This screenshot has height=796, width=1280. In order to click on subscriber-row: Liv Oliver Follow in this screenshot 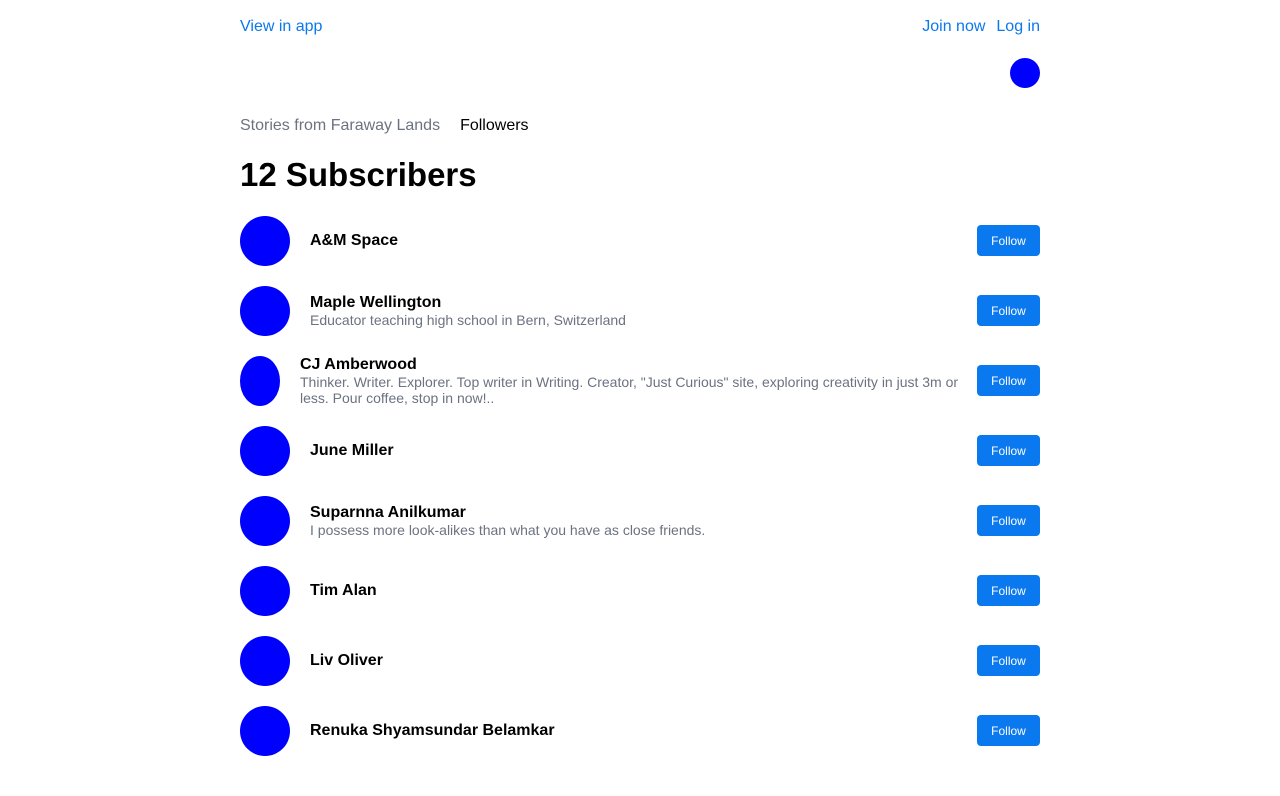, I will do `click(640, 660)`.